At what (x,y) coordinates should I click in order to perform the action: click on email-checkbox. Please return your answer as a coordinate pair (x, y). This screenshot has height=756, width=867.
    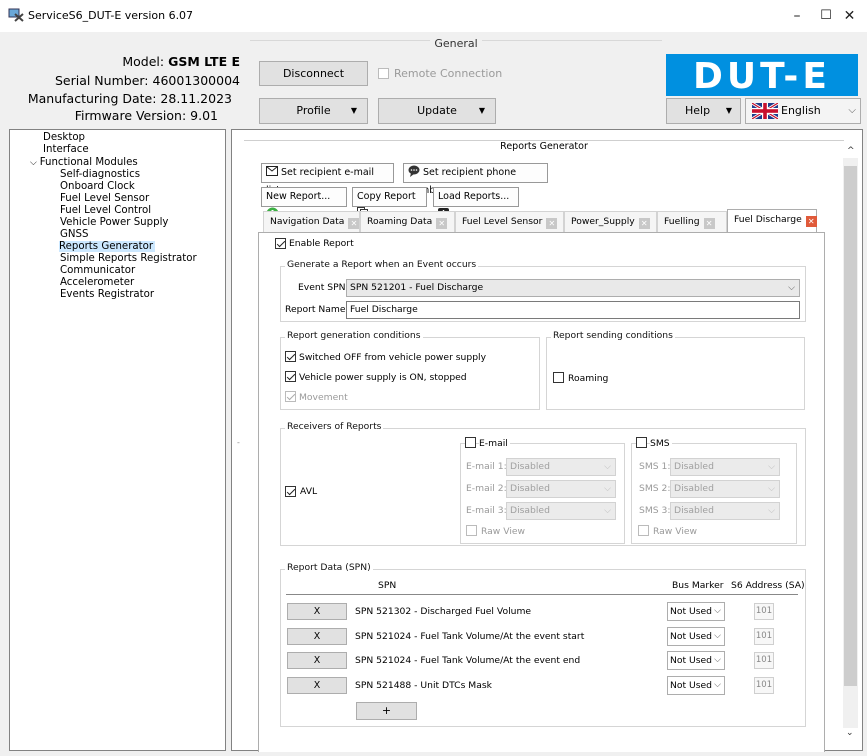
    Looking at the image, I should click on (470, 442).